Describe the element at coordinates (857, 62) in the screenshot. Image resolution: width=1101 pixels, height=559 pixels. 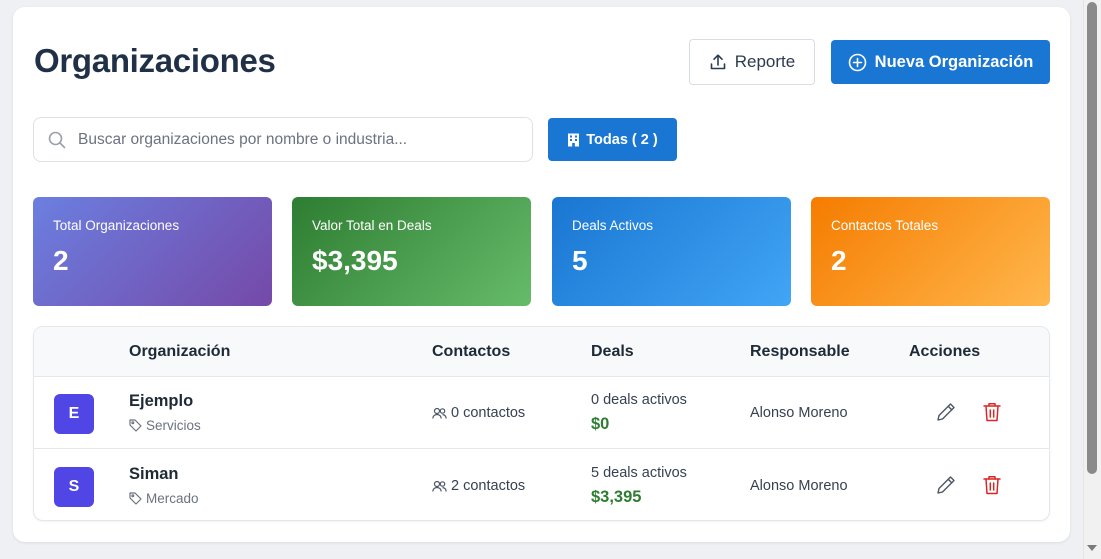
I see `plus-circle-icon` at that location.